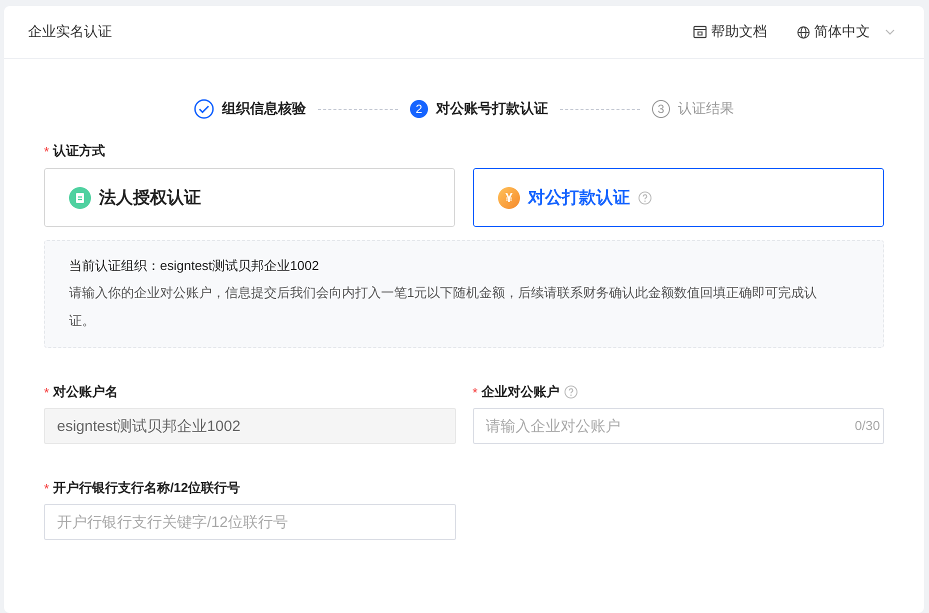 The image size is (929, 613). I want to click on help-docs-link: 帮助文档, so click(730, 32).